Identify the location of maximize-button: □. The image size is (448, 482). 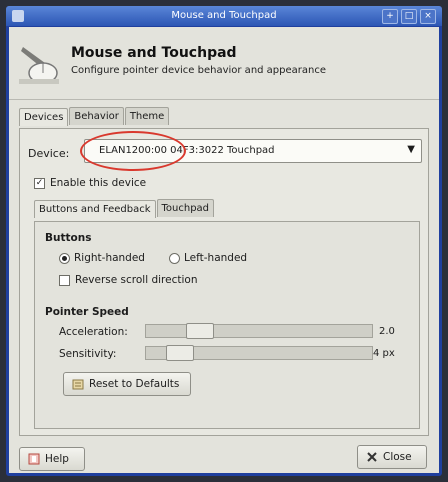
(409, 16).